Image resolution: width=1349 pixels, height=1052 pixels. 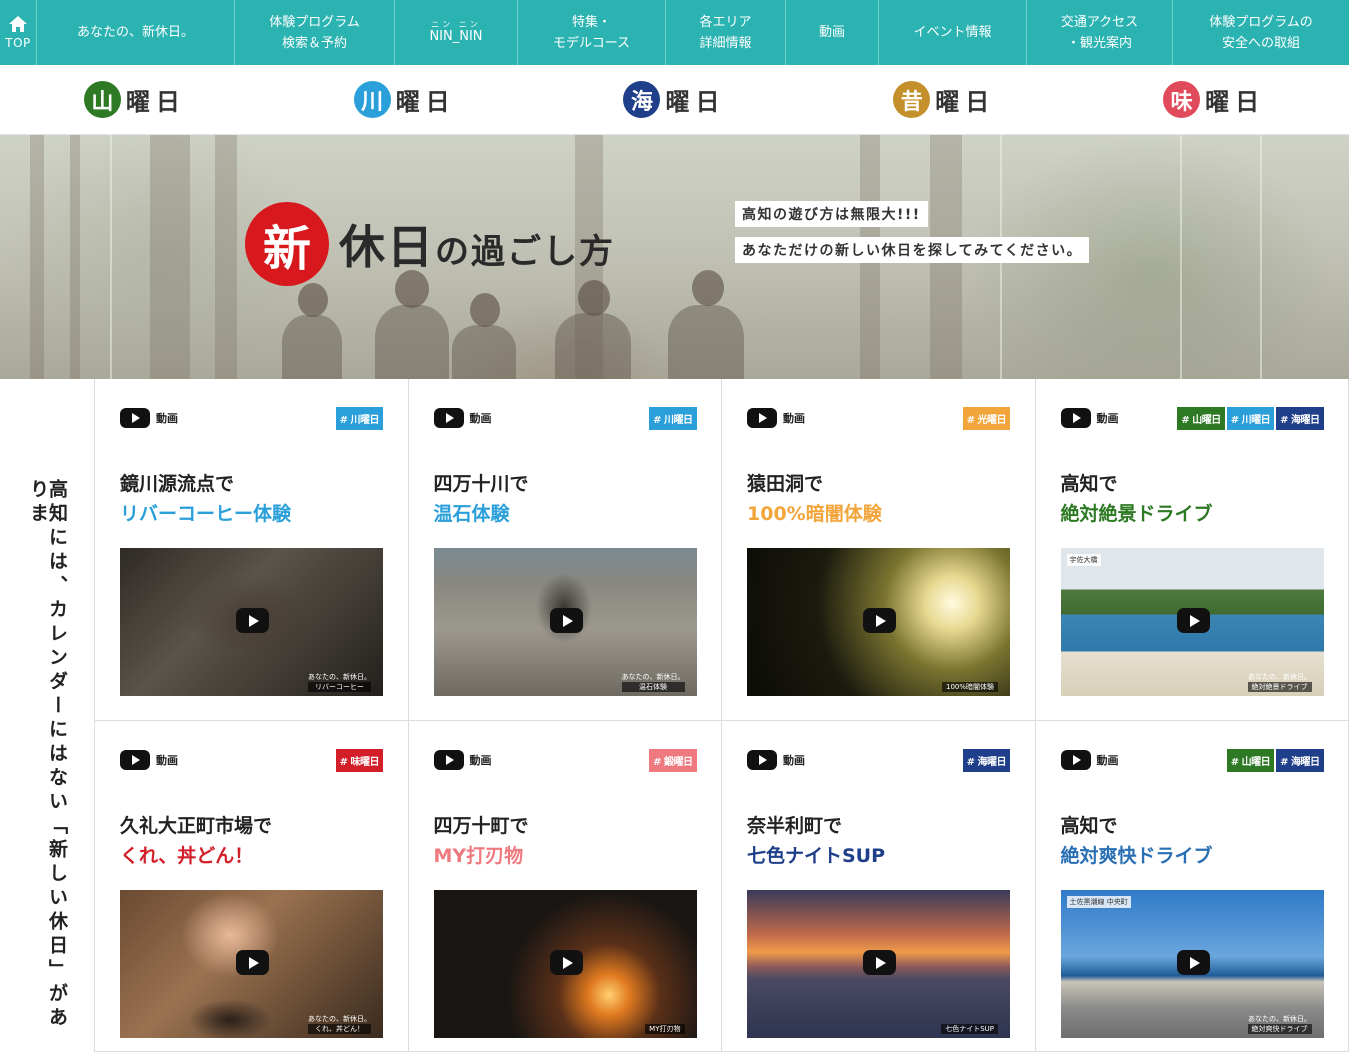 What do you see at coordinates (816, 856) in the screenshot?
I see `card-title-line2: 七色ナイトSUP` at bounding box center [816, 856].